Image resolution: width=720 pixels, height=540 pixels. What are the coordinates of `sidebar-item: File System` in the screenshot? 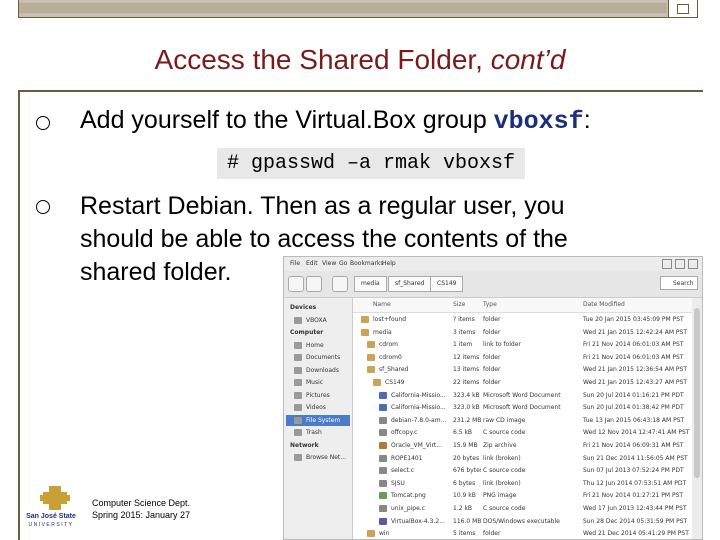 It's located at (318, 420).